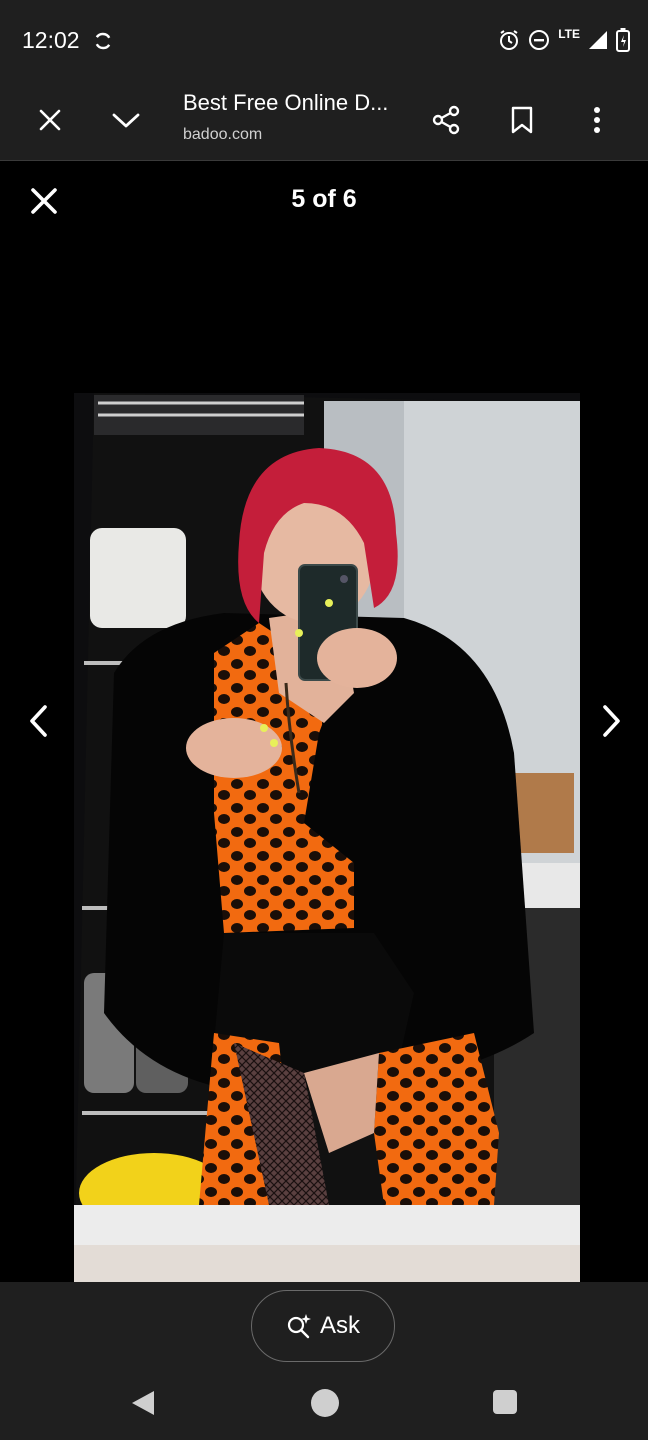  What do you see at coordinates (222, 135) in the screenshot?
I see `page-url: badoo.com` at bounding box center [222, 135].